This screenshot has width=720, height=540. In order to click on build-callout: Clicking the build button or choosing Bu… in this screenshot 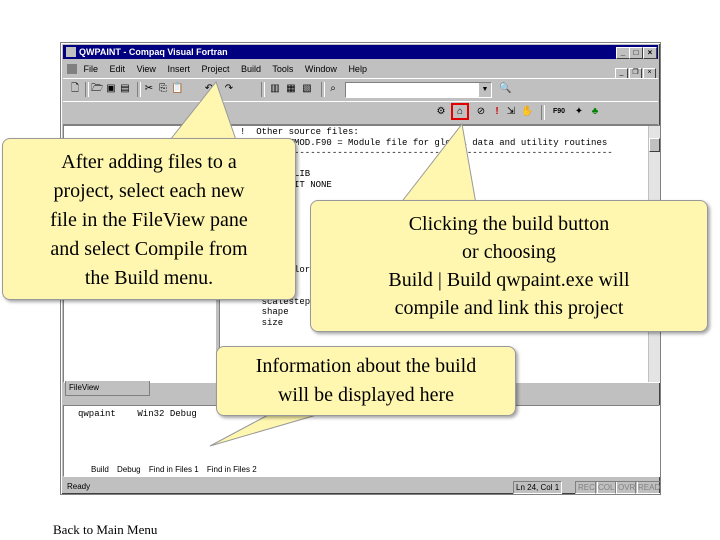, I will do `click(509, 266)`.